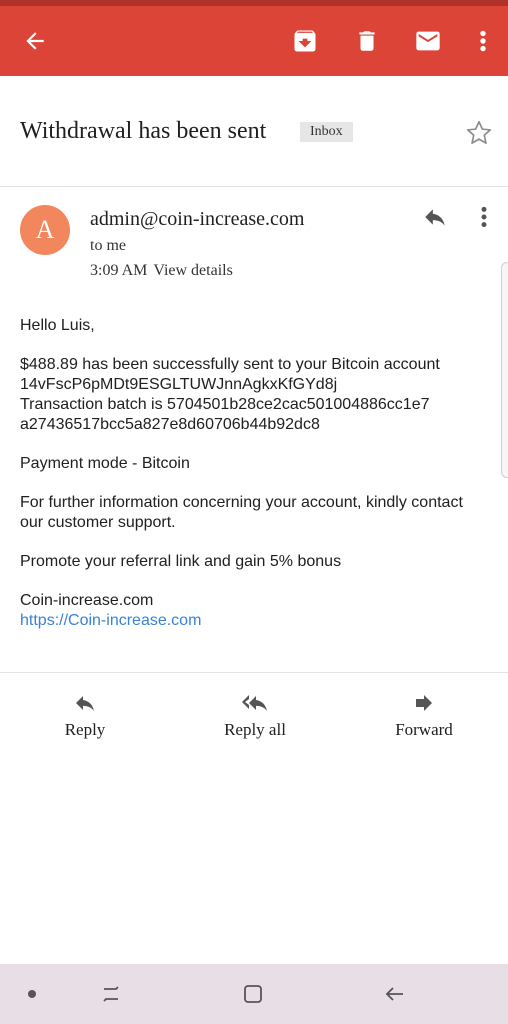 The width and height of the screenshot is (508, 1024). I want to click on view-details-link: View details, so click(192, 270).